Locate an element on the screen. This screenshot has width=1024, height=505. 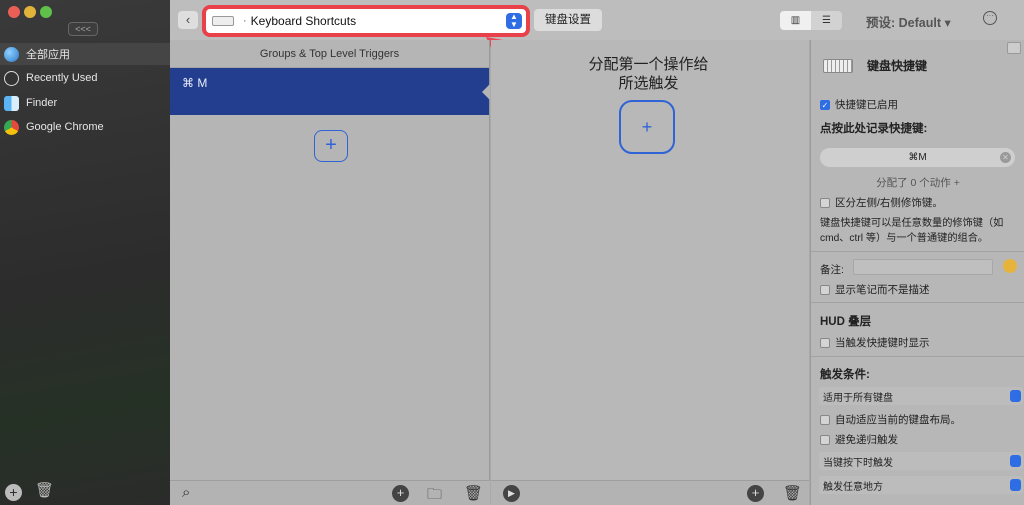
notes-label: 备注: is located at coordinates (832, 270).